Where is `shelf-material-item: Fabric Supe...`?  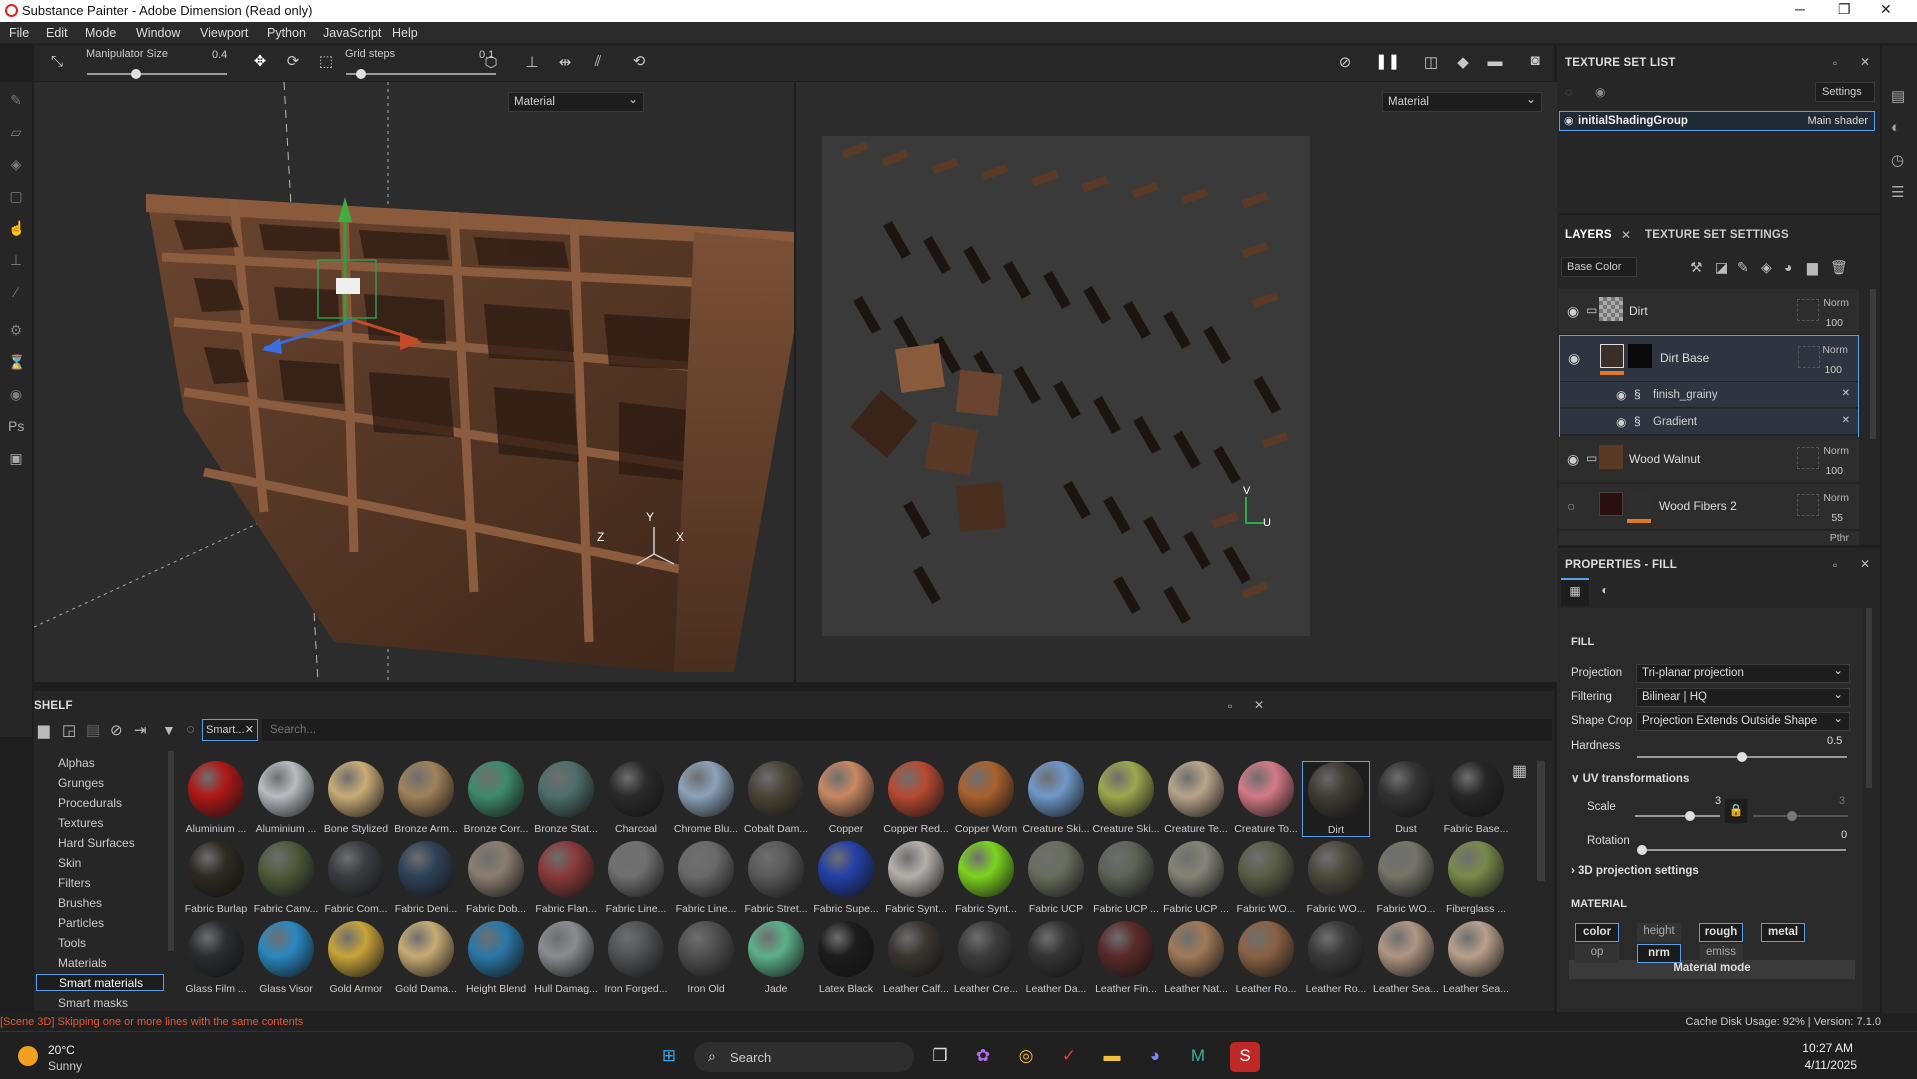 shelf-material-item: Fabric Supe... is located at coordinates (846, 879).